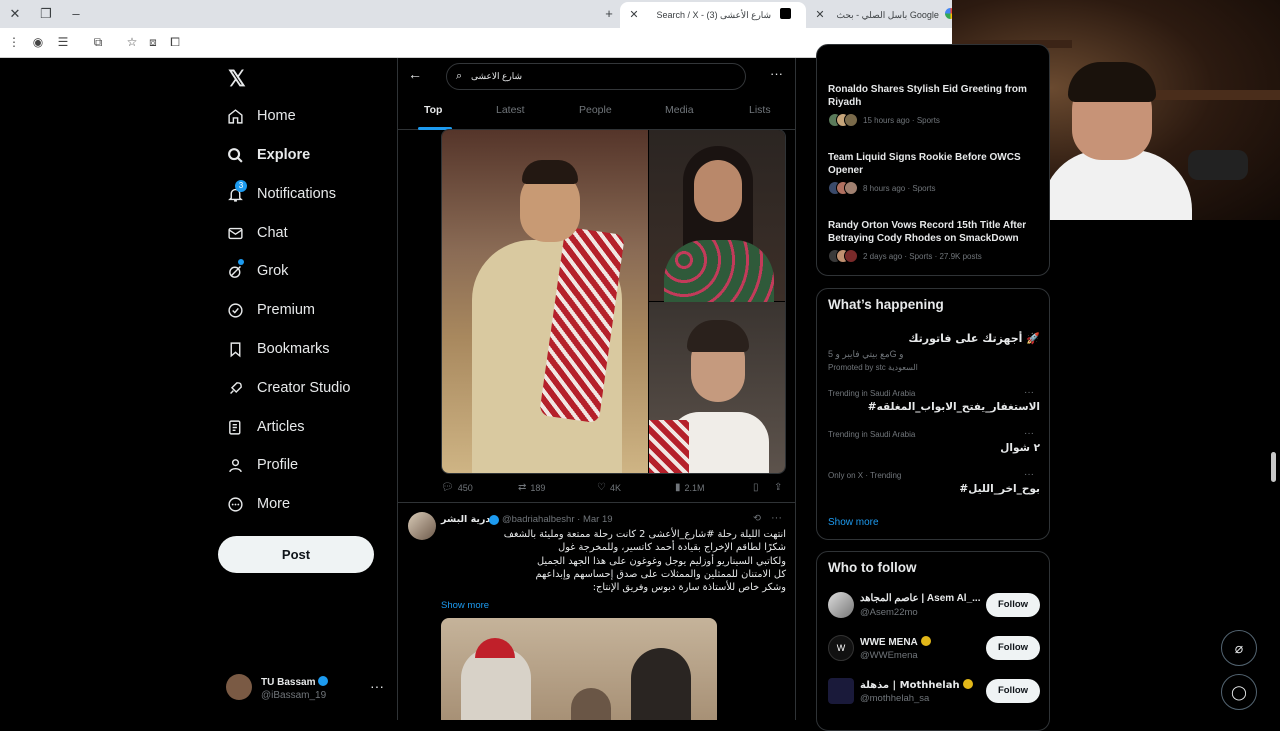 The image size is (1280, 731). Describe the element at coordinates (415, 74) in the screenshot. I see `back-arrow-icon: ←` at that location.